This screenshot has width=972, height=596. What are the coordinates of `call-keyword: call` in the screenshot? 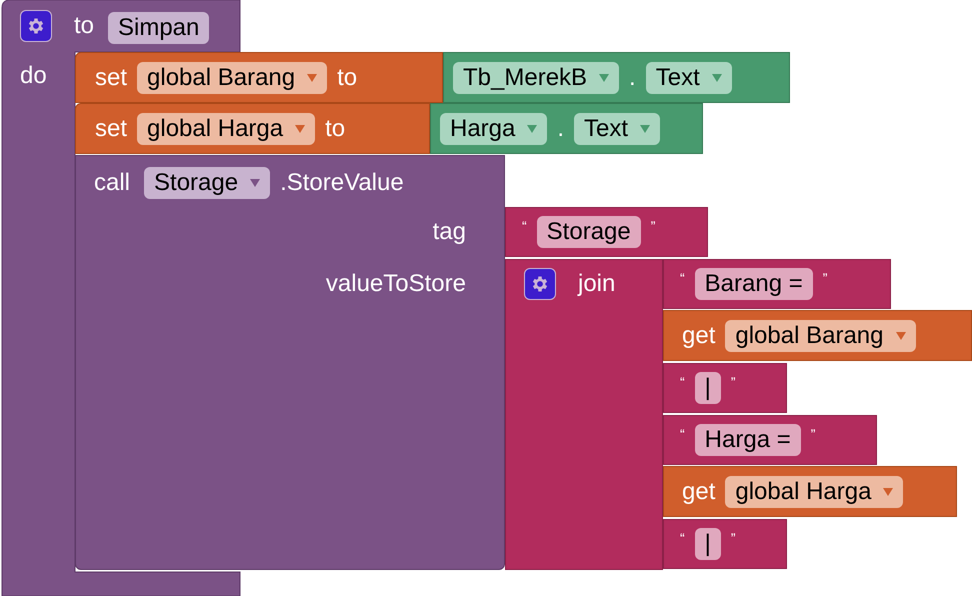 It's located at (112, 183).